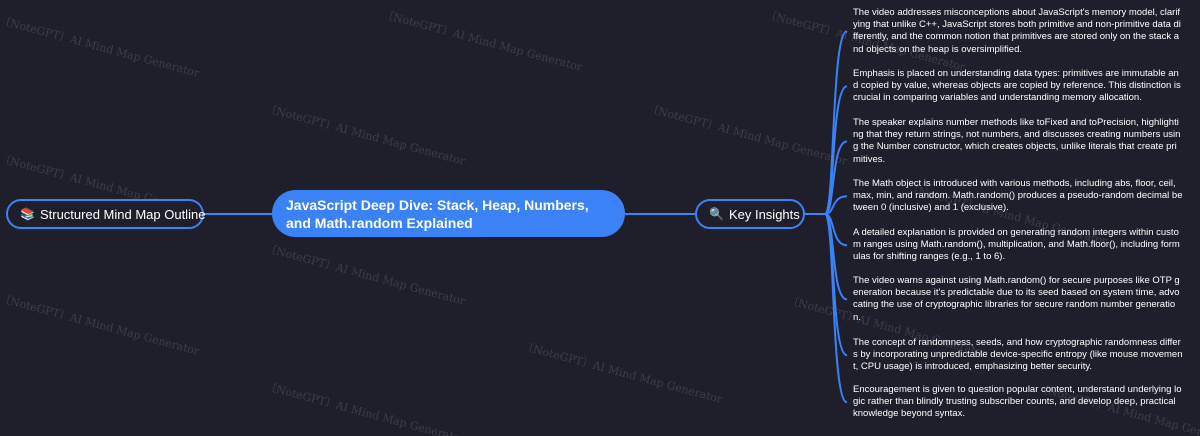 Image resolution: width=1200 pixels, height=436 pixels. What do you see at coordinates (764, 214) in the screenshot?
I see `key-insights-label: Key Insights` at bounding box center [764, 214].